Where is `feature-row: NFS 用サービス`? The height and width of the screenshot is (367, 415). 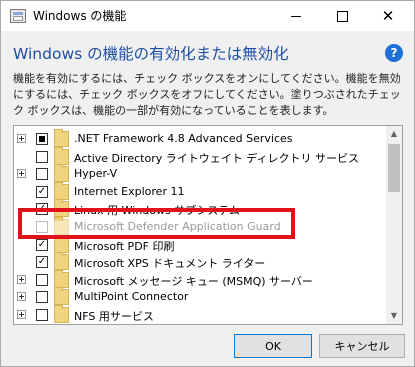
feature-row: NFS 用サービス is located at coordinates (200, 314).